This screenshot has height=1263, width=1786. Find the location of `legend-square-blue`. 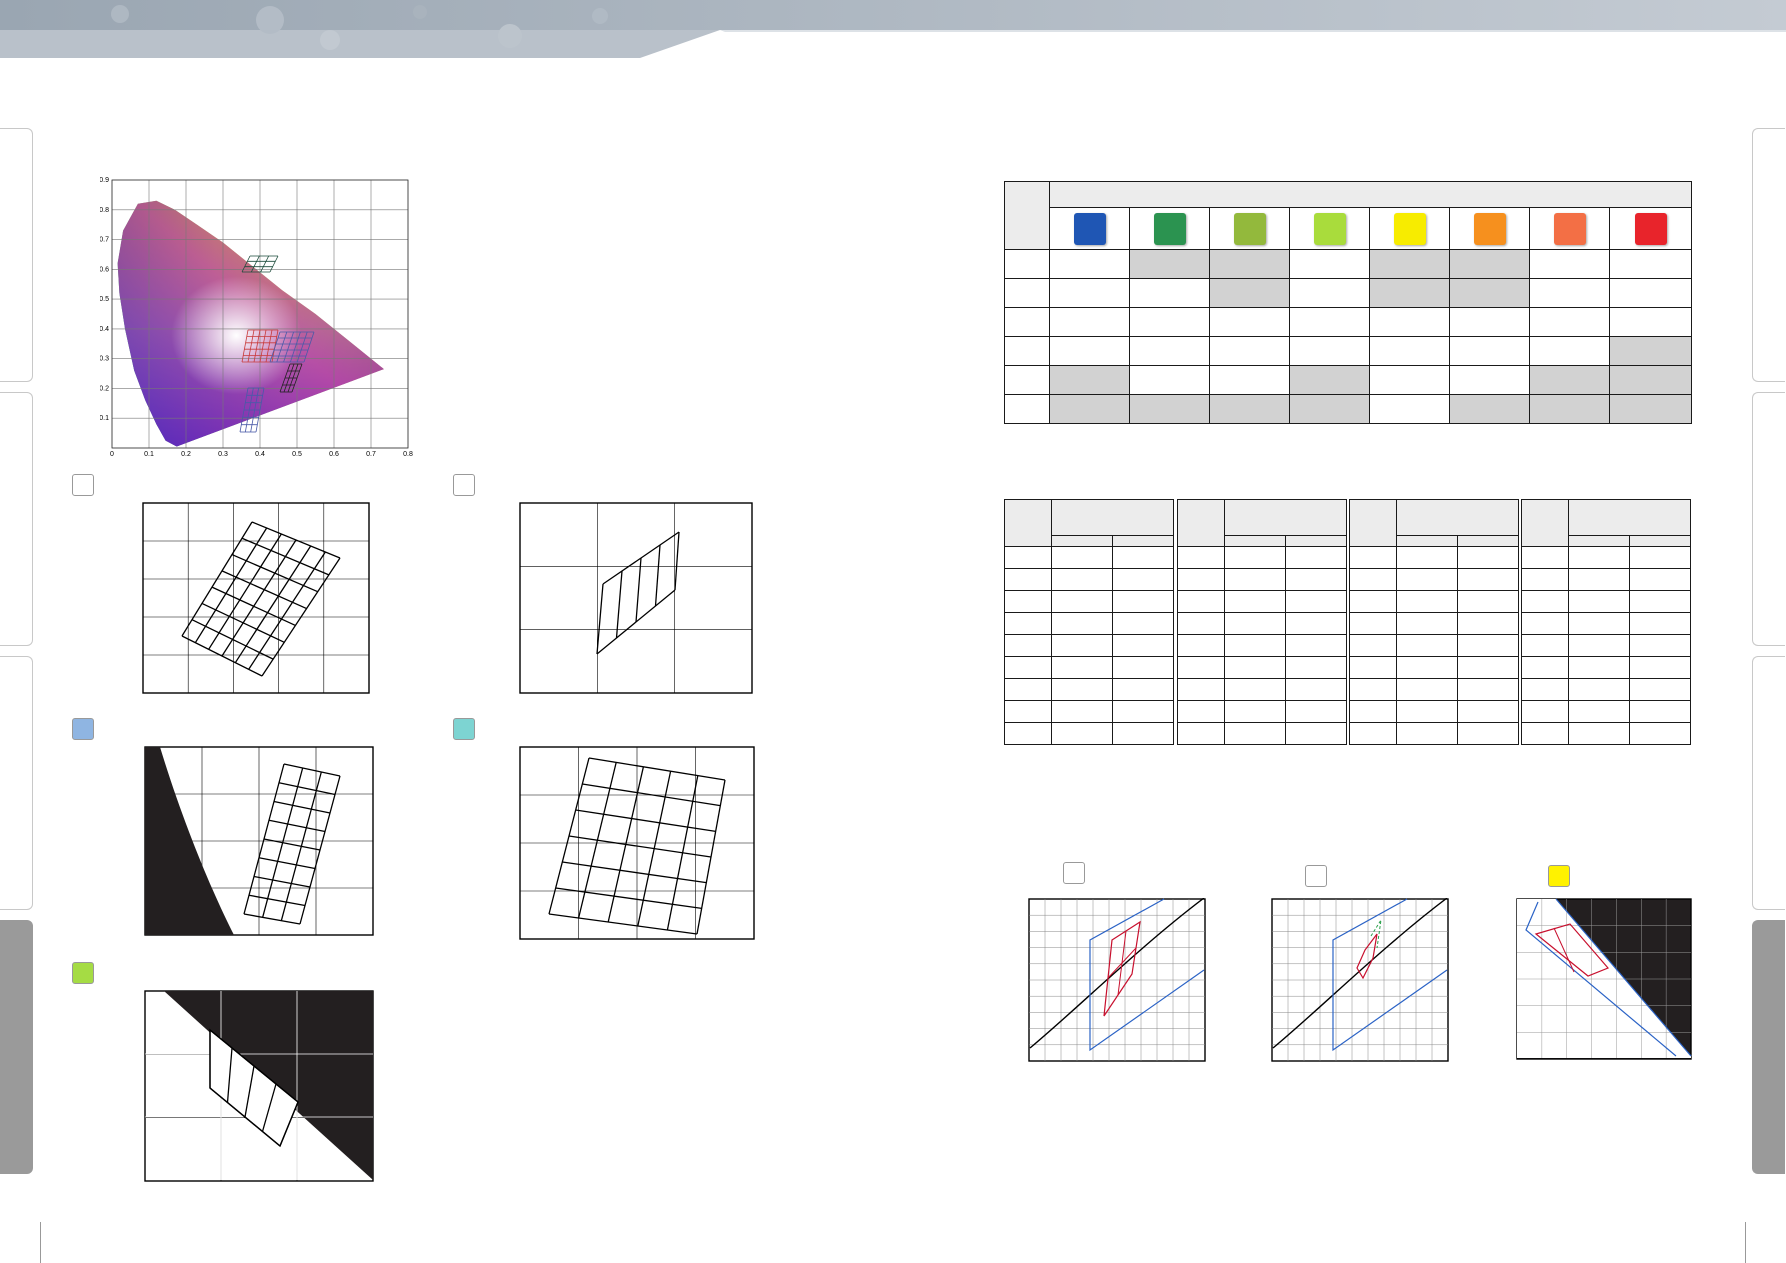

legend-square-blue is located at coordinates (83, 729).